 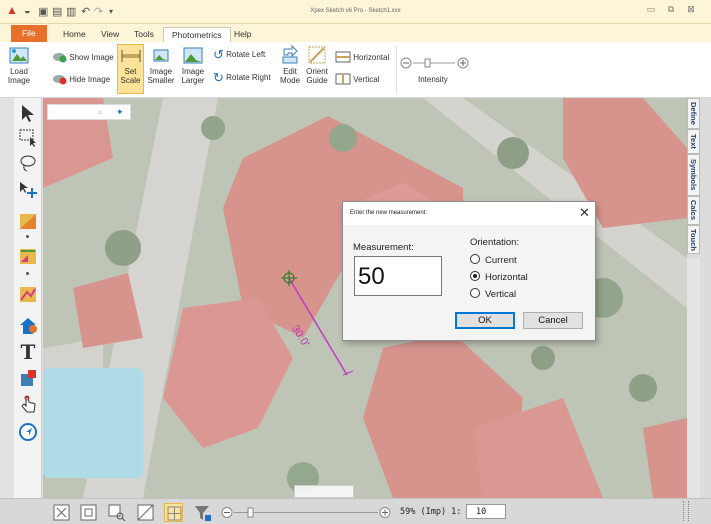 I want to click on cancel-button: Cancel, so click(x=553, y=320).